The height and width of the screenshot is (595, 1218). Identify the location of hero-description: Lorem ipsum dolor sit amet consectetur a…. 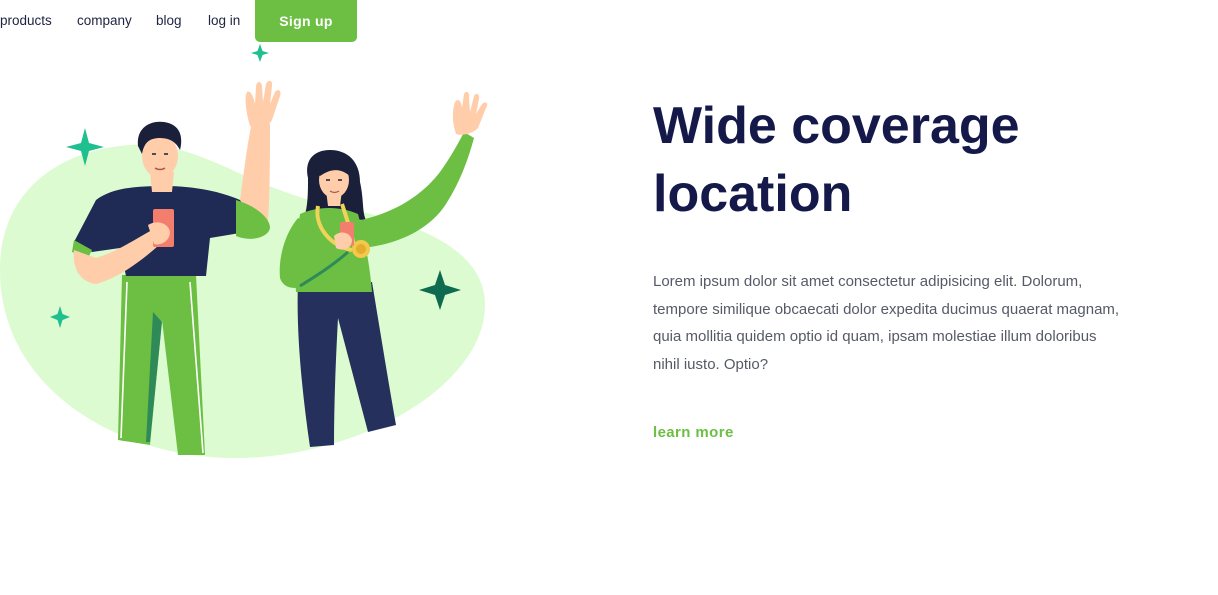
(886, 323).